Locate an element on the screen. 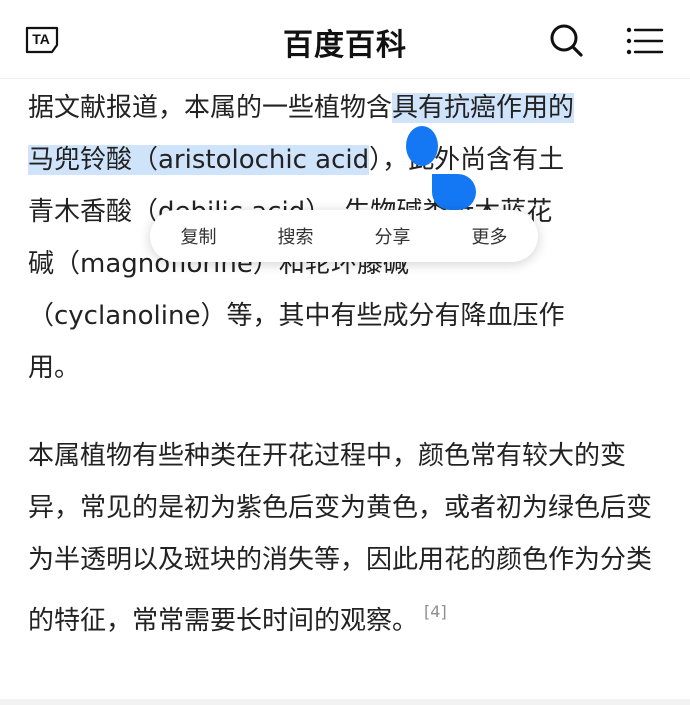 The height and width of the screenshot is (705, 690). bottom-divider is located at coordinates (345, 702).